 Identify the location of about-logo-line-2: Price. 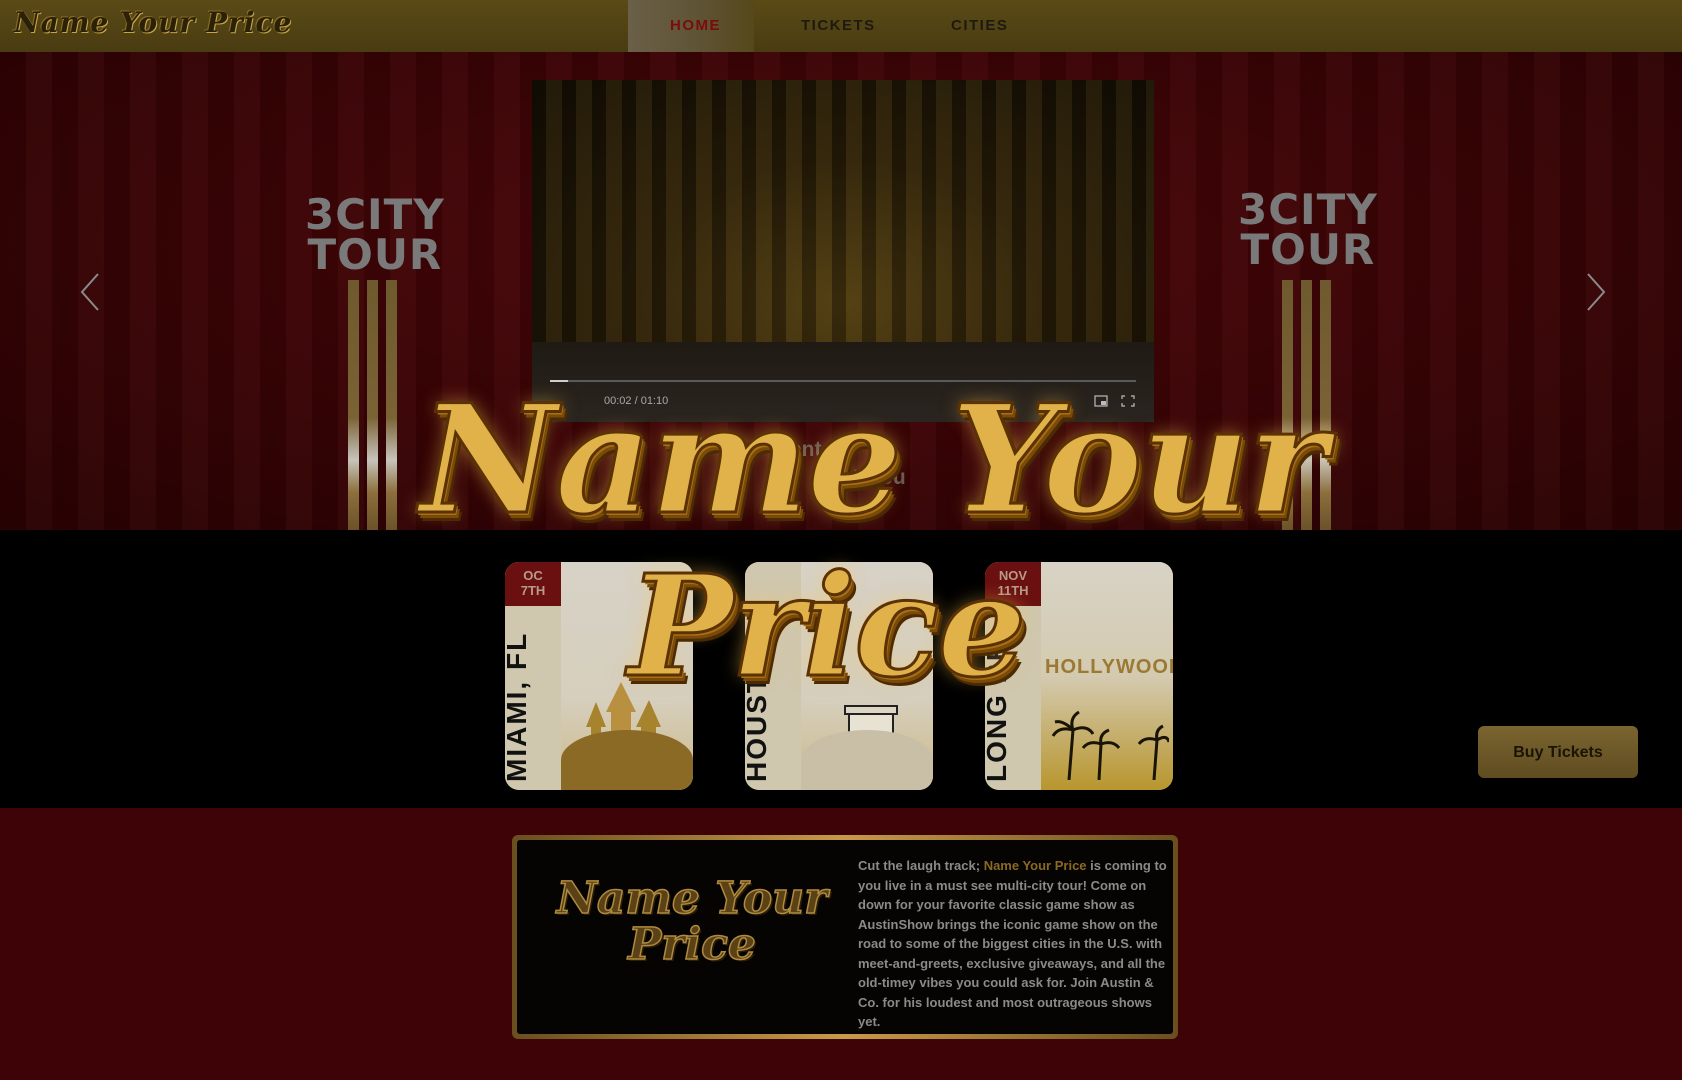
(691, 944).